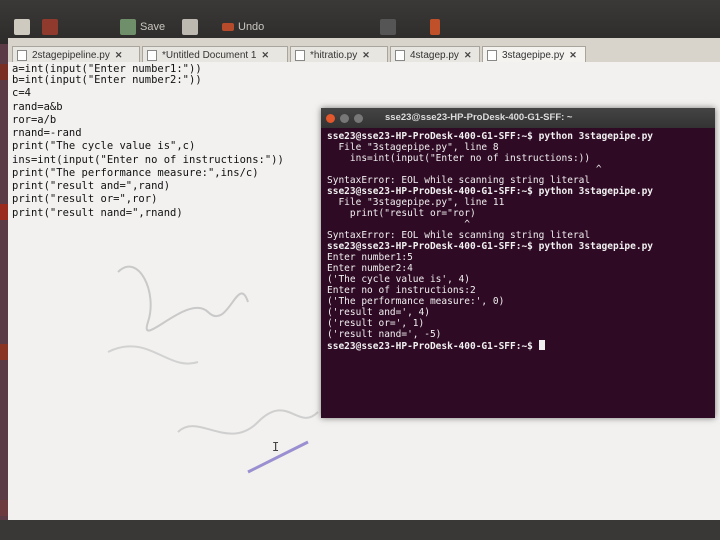  Describe the element at coordinates (358, 118) in the screenshot. I see `maximize-window-icon` at that location.